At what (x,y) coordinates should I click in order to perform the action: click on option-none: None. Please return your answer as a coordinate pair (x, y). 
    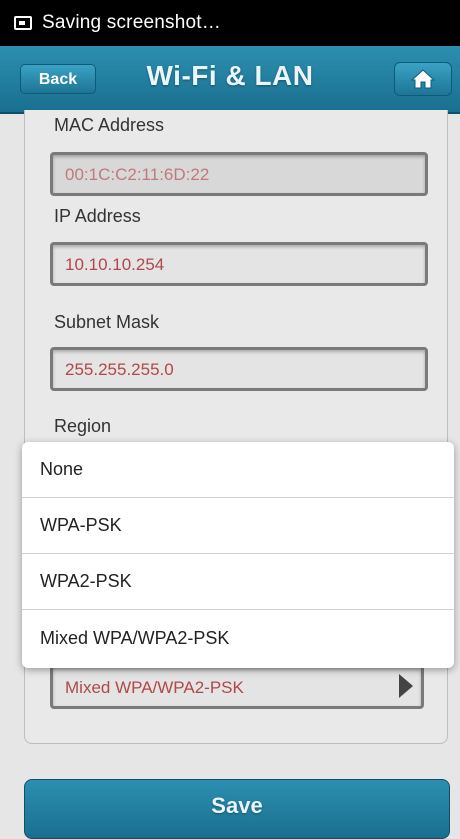
    Looking at the image, I should click on (238, 470).